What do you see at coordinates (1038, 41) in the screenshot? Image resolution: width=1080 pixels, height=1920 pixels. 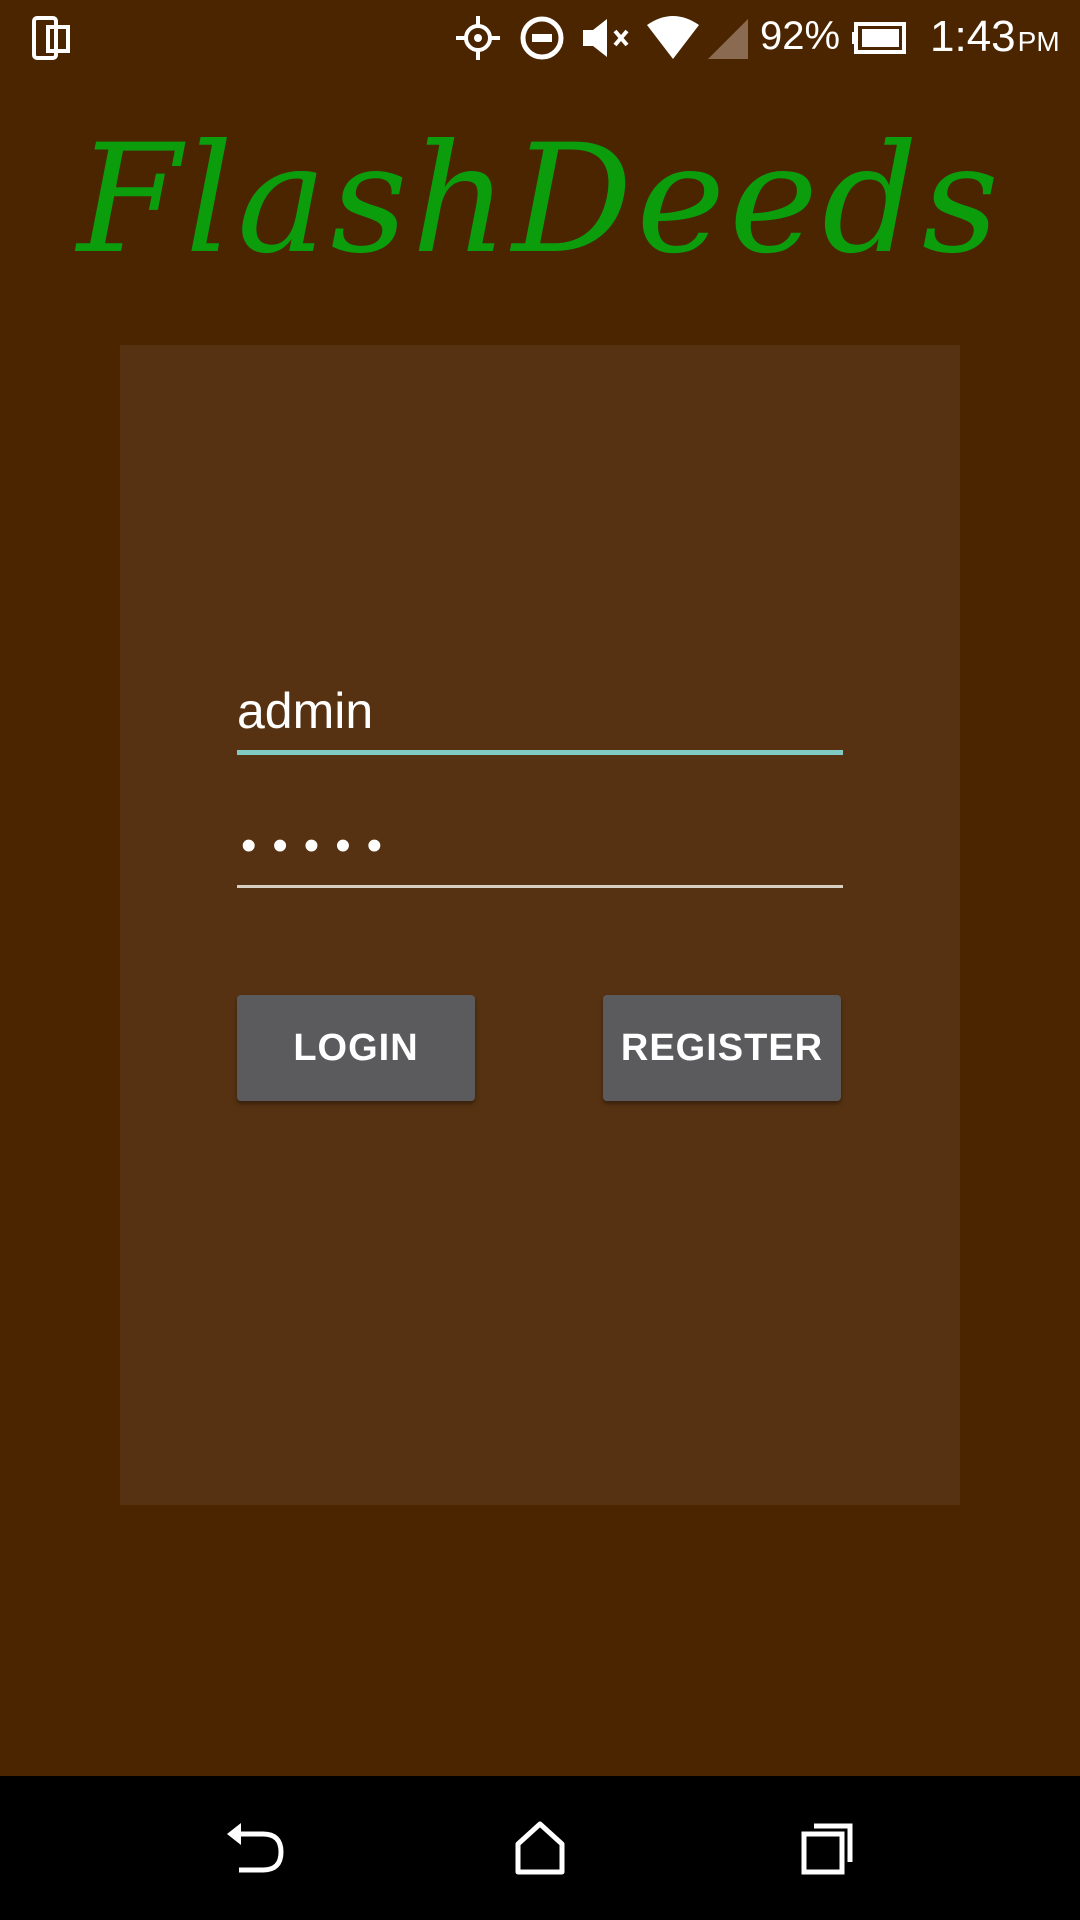 I see `clock-ampm: PM` at bounding box center [1038, 41].